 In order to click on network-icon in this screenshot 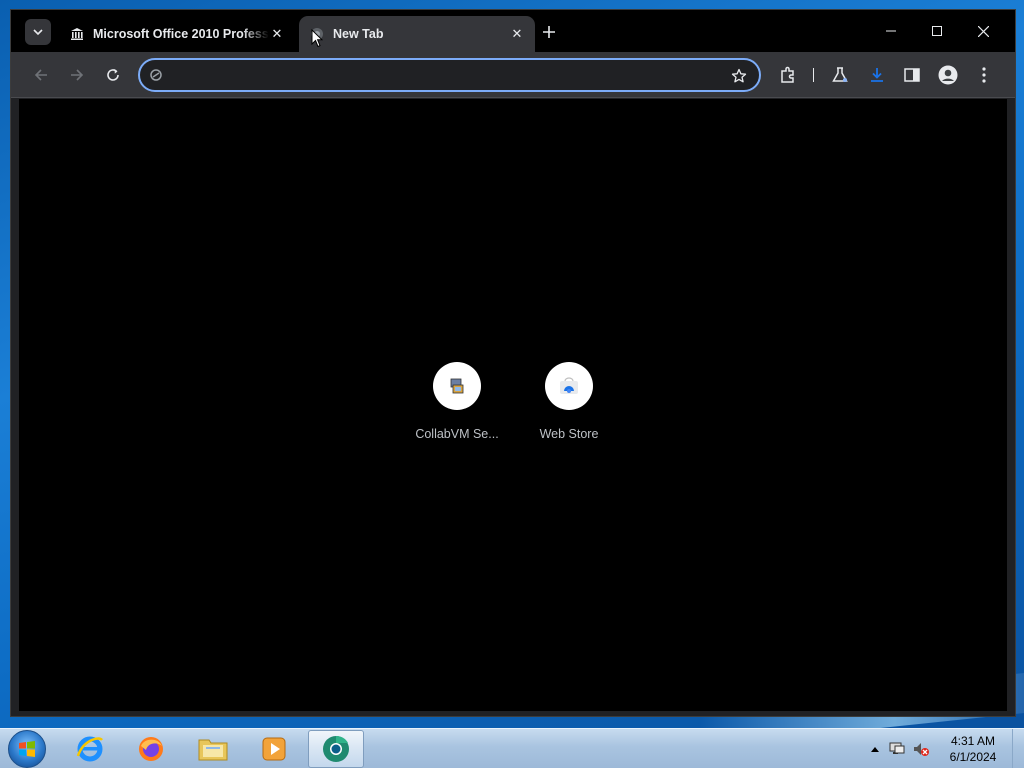, I will do `click(897, 749)`.